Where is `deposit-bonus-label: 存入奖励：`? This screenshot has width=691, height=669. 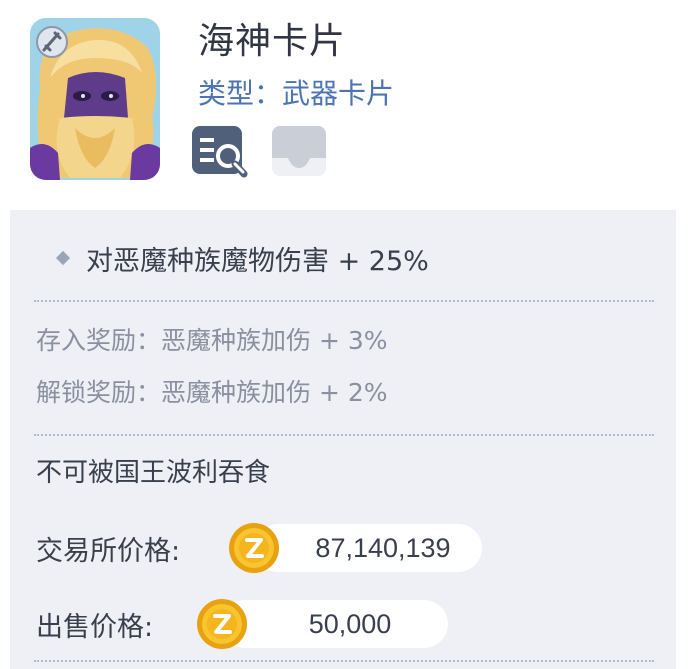 deposit-bonus-label: 存入奖励： is located at coordinates (99, 340).